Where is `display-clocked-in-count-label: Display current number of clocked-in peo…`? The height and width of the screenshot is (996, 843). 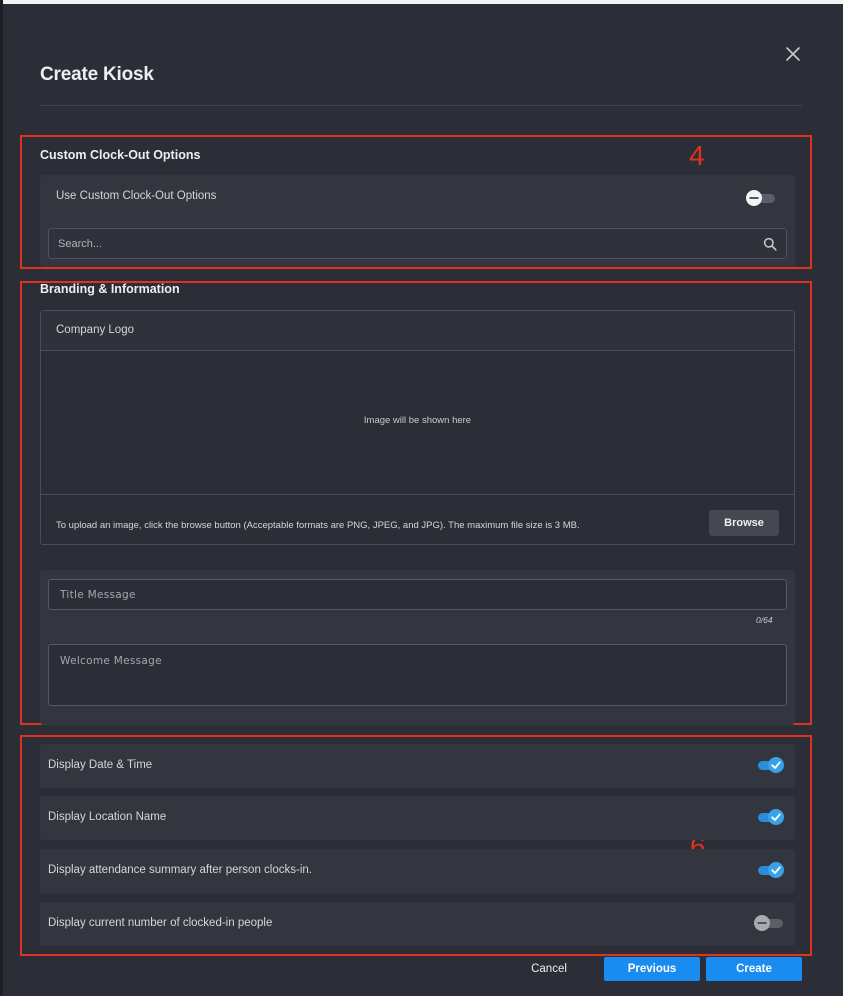 display-clocked-in-count-label: Display current number of clocked-in peo… is located at coordinates (160, 923).